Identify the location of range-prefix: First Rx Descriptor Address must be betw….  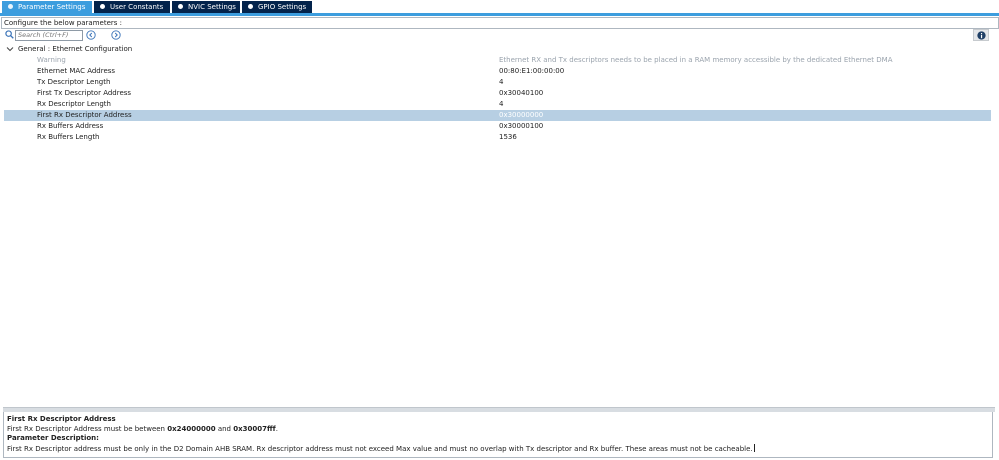
(87, 428).